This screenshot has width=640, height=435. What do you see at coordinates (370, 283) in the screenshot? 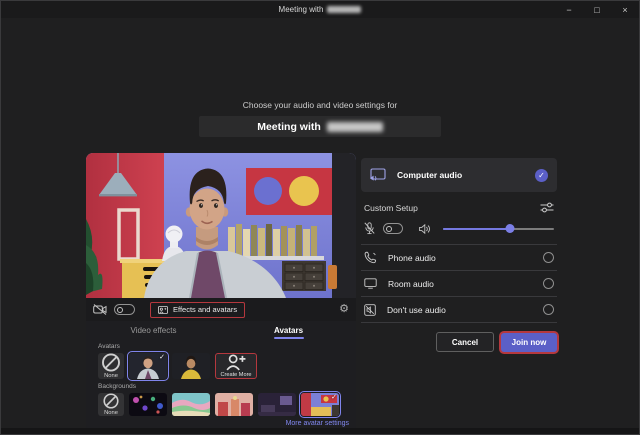
I see `room-audio-icon` at bounding box center [370, 283].